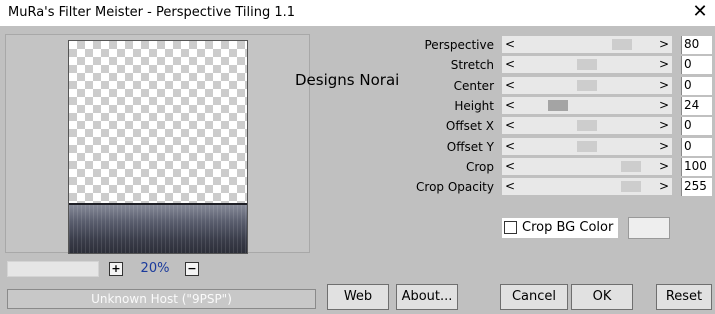 Image resolution: width=715 pixels, height=314 pixels. Describe the element at coordinates (587, 105) in the screenshot. I see `slider-track-height: < >` at that location.